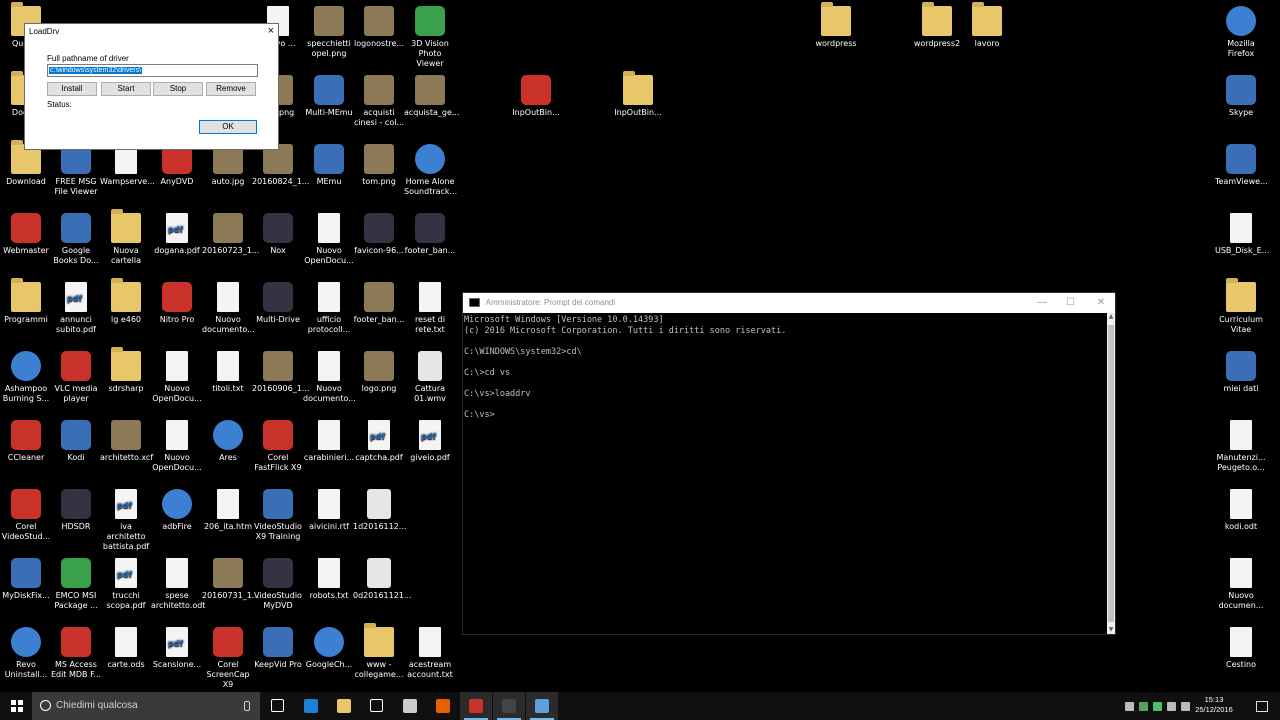  Describe the element at coordinates (1241, 510) in the screenshot. I see `desktop-icon: kodi.odt` at that location.